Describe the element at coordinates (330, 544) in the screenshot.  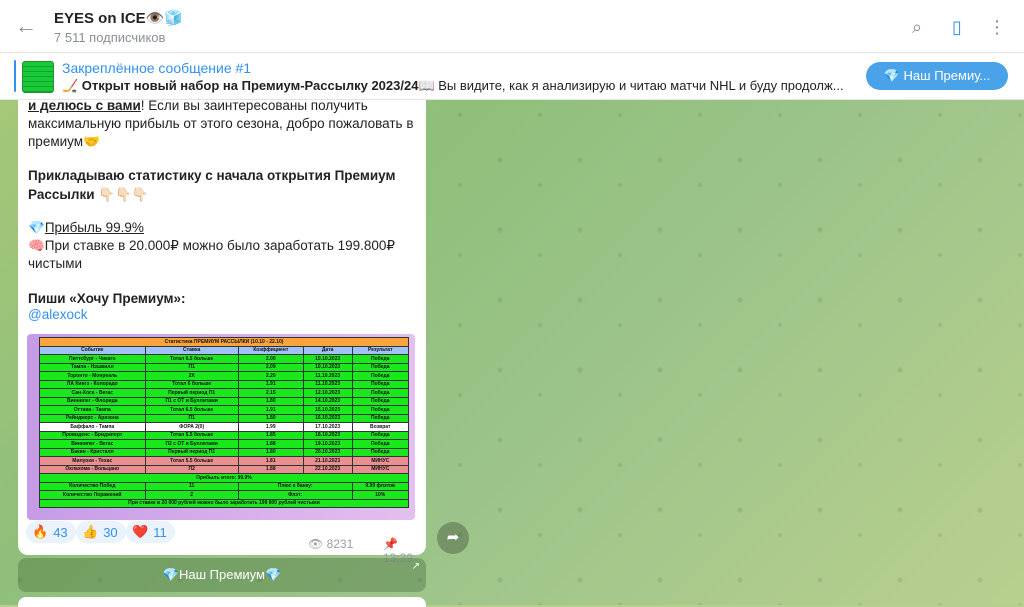
I see `view-count: 👁 8231` at that location.